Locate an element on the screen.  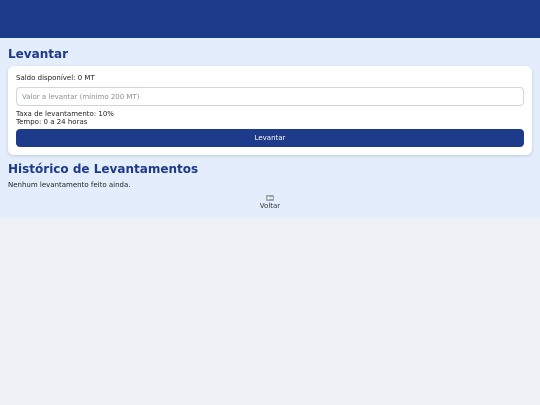
fee-text: Taxa de levantamento: 10% is located at coordinates (65, 114).